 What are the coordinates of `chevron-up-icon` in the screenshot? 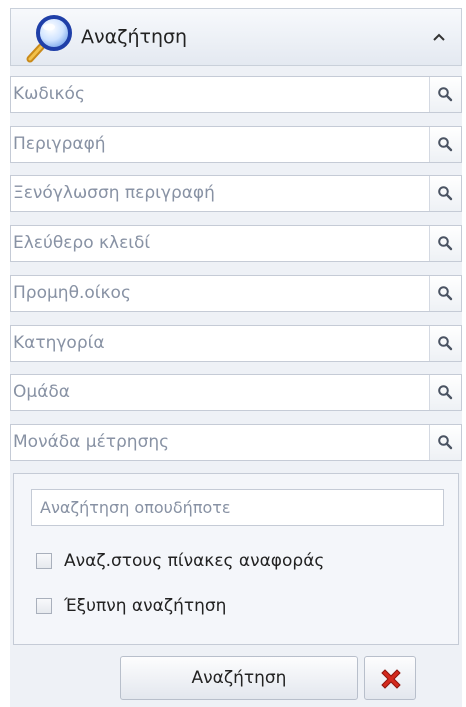 It's located at (439, 37).